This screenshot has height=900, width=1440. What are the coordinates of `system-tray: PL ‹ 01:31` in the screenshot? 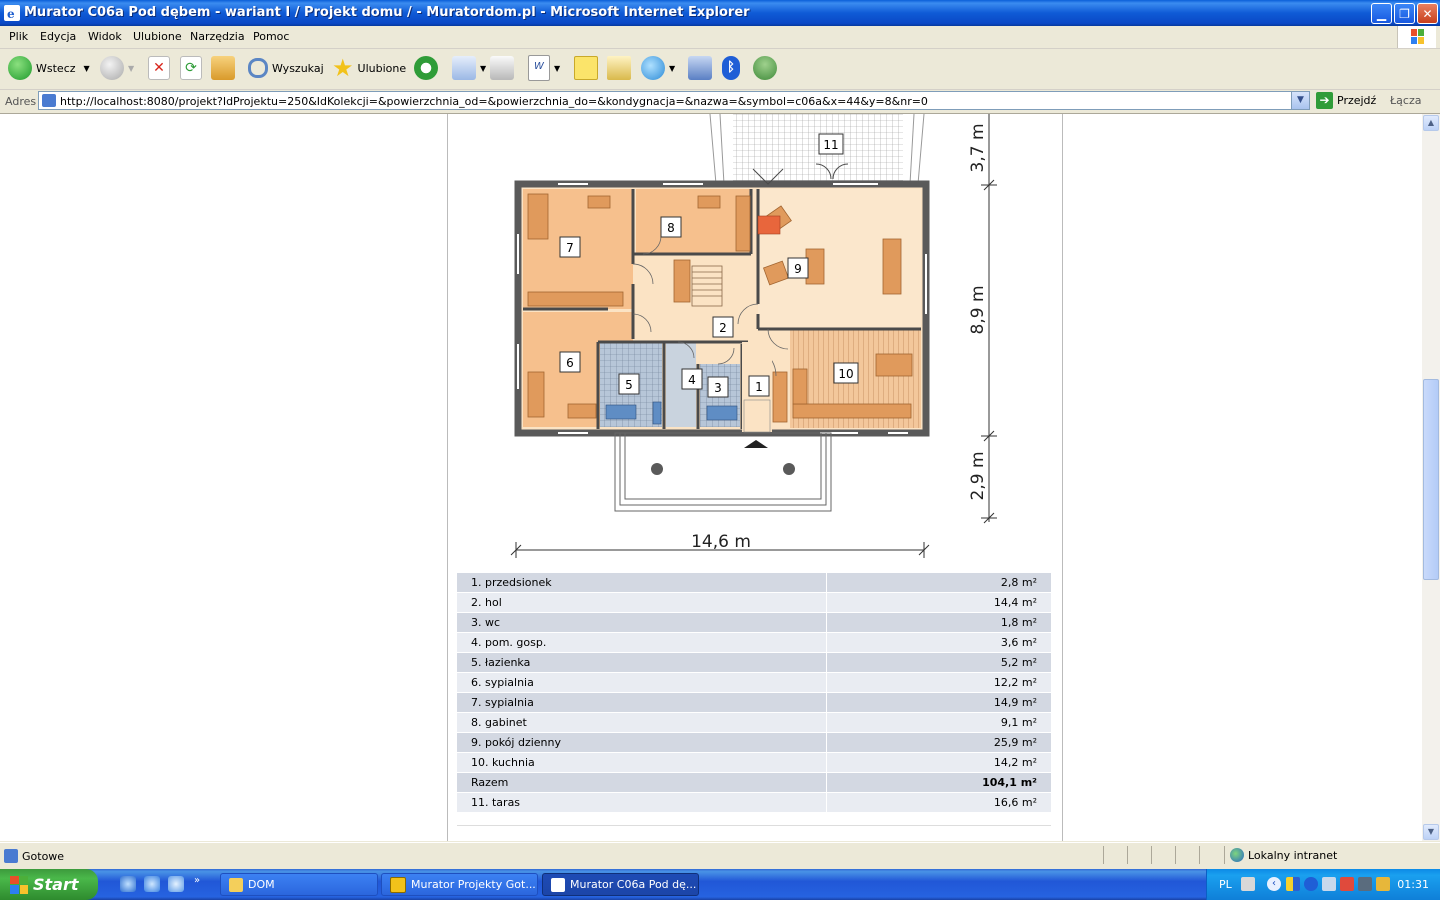 It's located at (1323, 884).